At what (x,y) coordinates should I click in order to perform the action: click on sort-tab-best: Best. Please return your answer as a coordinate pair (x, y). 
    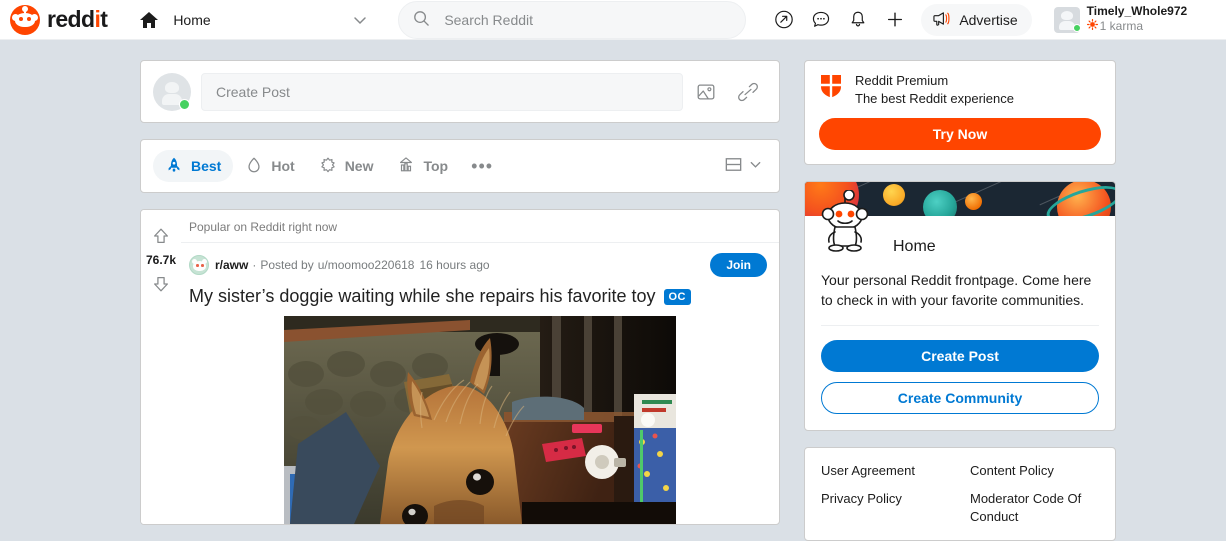
    Looking at the image, I should click on (193, 166).